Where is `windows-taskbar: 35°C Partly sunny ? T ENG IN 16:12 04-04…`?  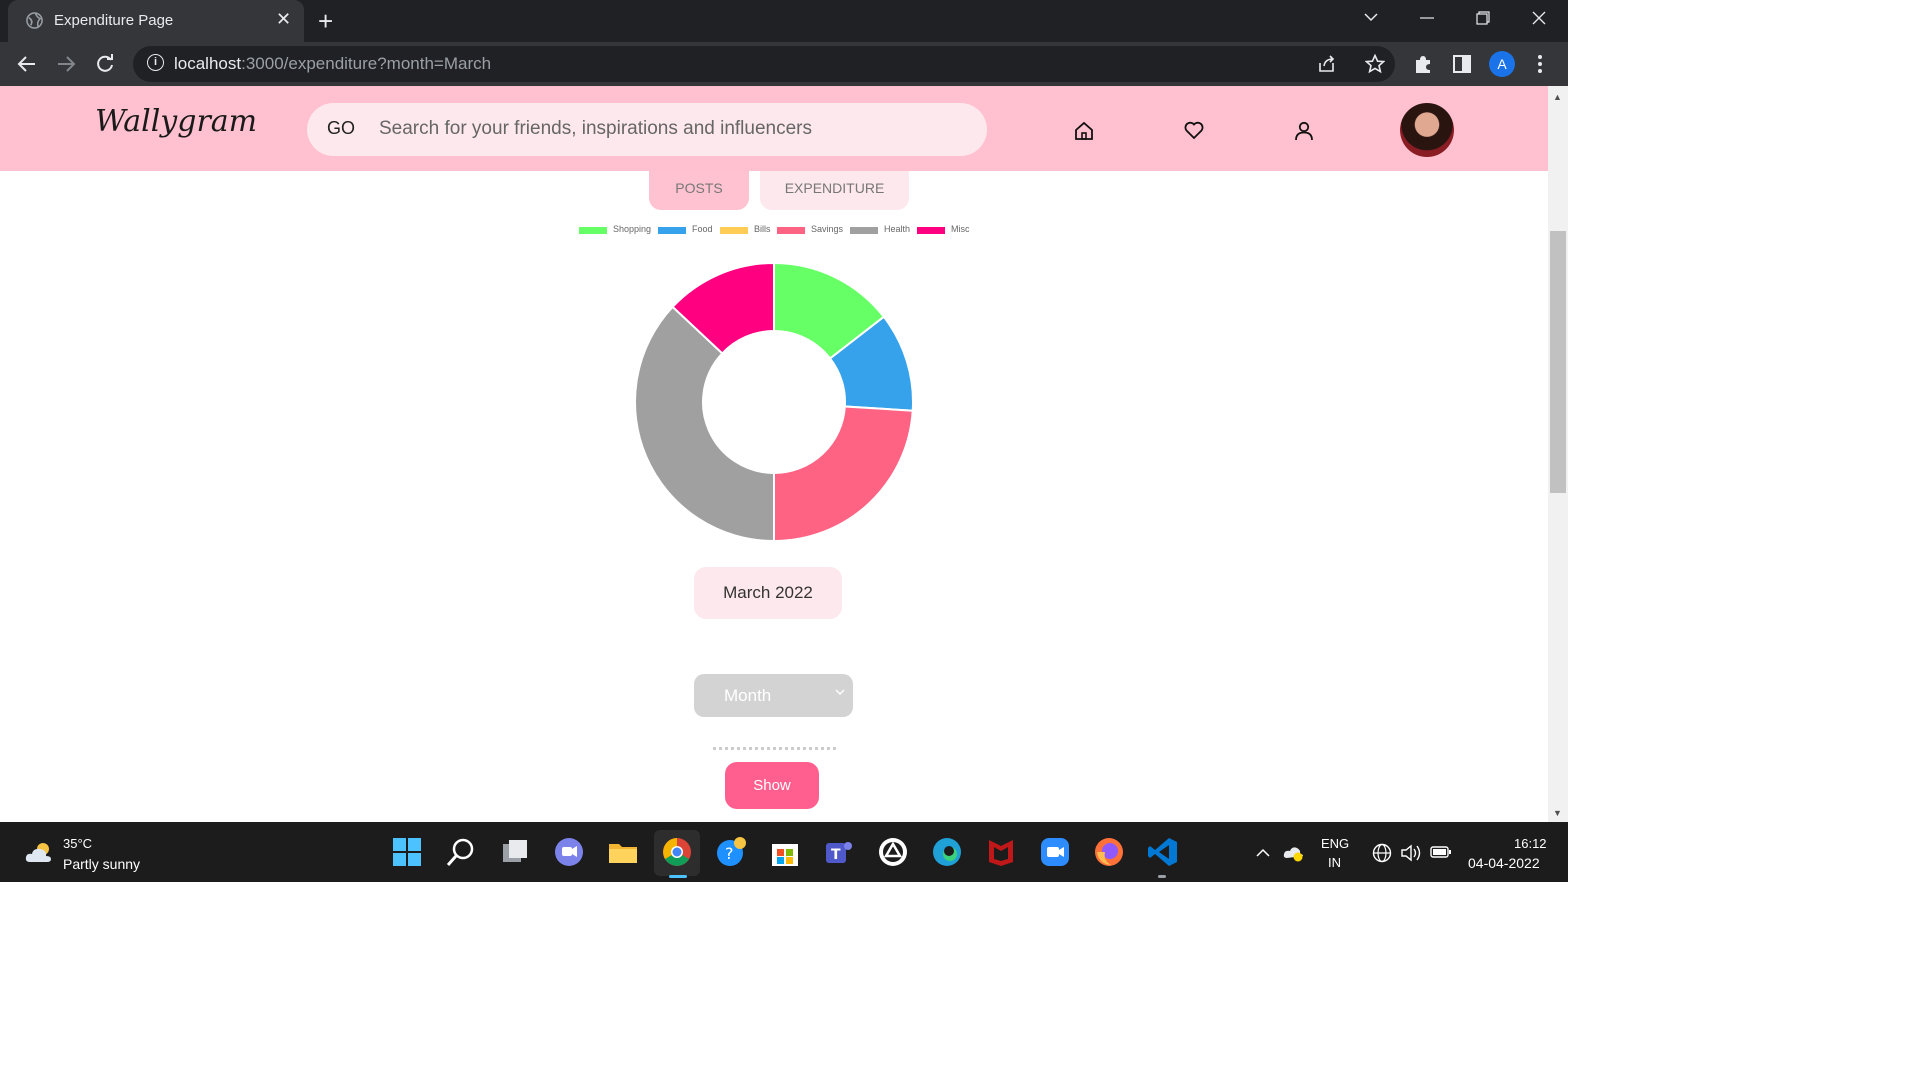 windows-taskbar: 35°C Partly sunny ? T ENG IN 16:12 04-04… is located at coordinates (784, 852).